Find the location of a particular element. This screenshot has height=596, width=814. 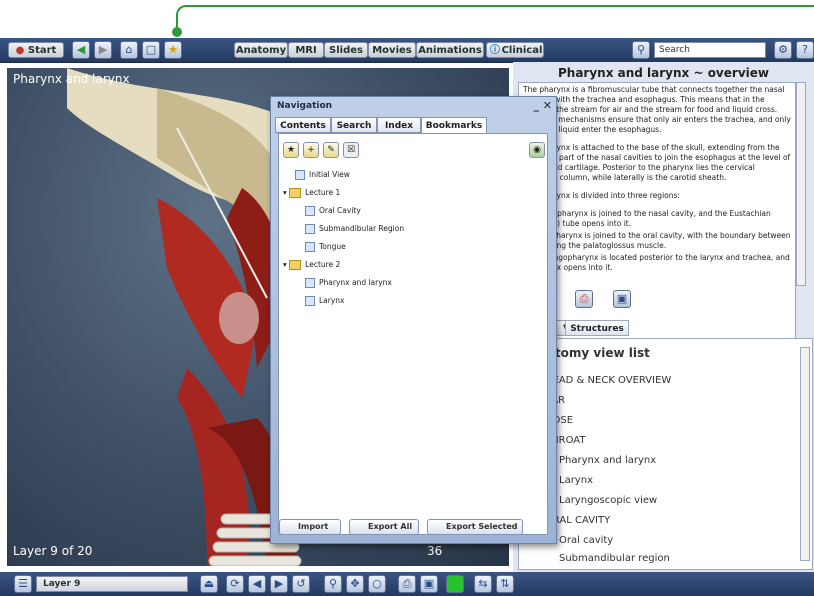

tree-item: Oral Cavity is located at coordinates (333, 211).